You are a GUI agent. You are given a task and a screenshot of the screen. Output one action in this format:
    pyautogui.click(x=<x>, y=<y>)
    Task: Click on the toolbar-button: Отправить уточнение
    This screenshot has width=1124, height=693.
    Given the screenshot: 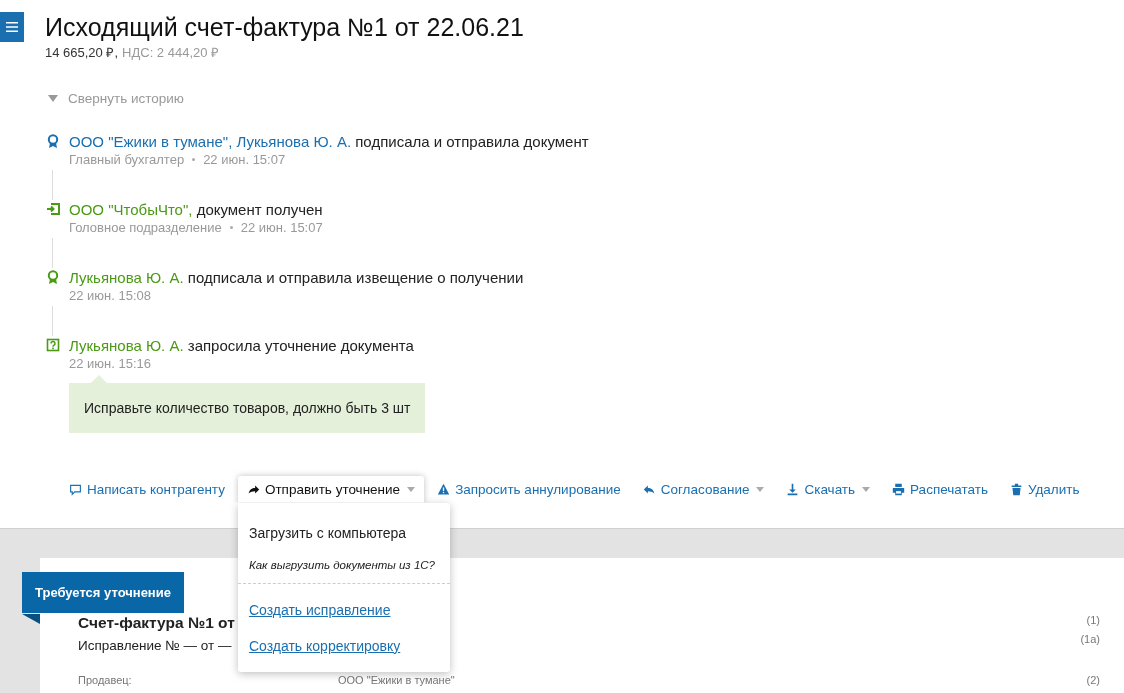 What is the action you would take?
    pyautogui.click(x=331, y=489)
    